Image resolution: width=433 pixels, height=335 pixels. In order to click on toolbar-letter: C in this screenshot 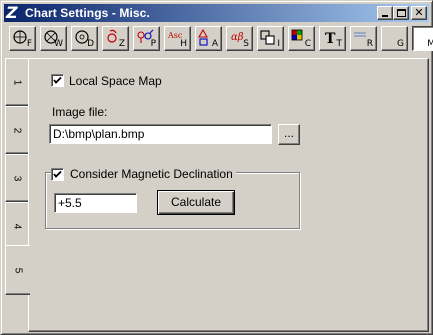, I will do `click(307, 44)`.